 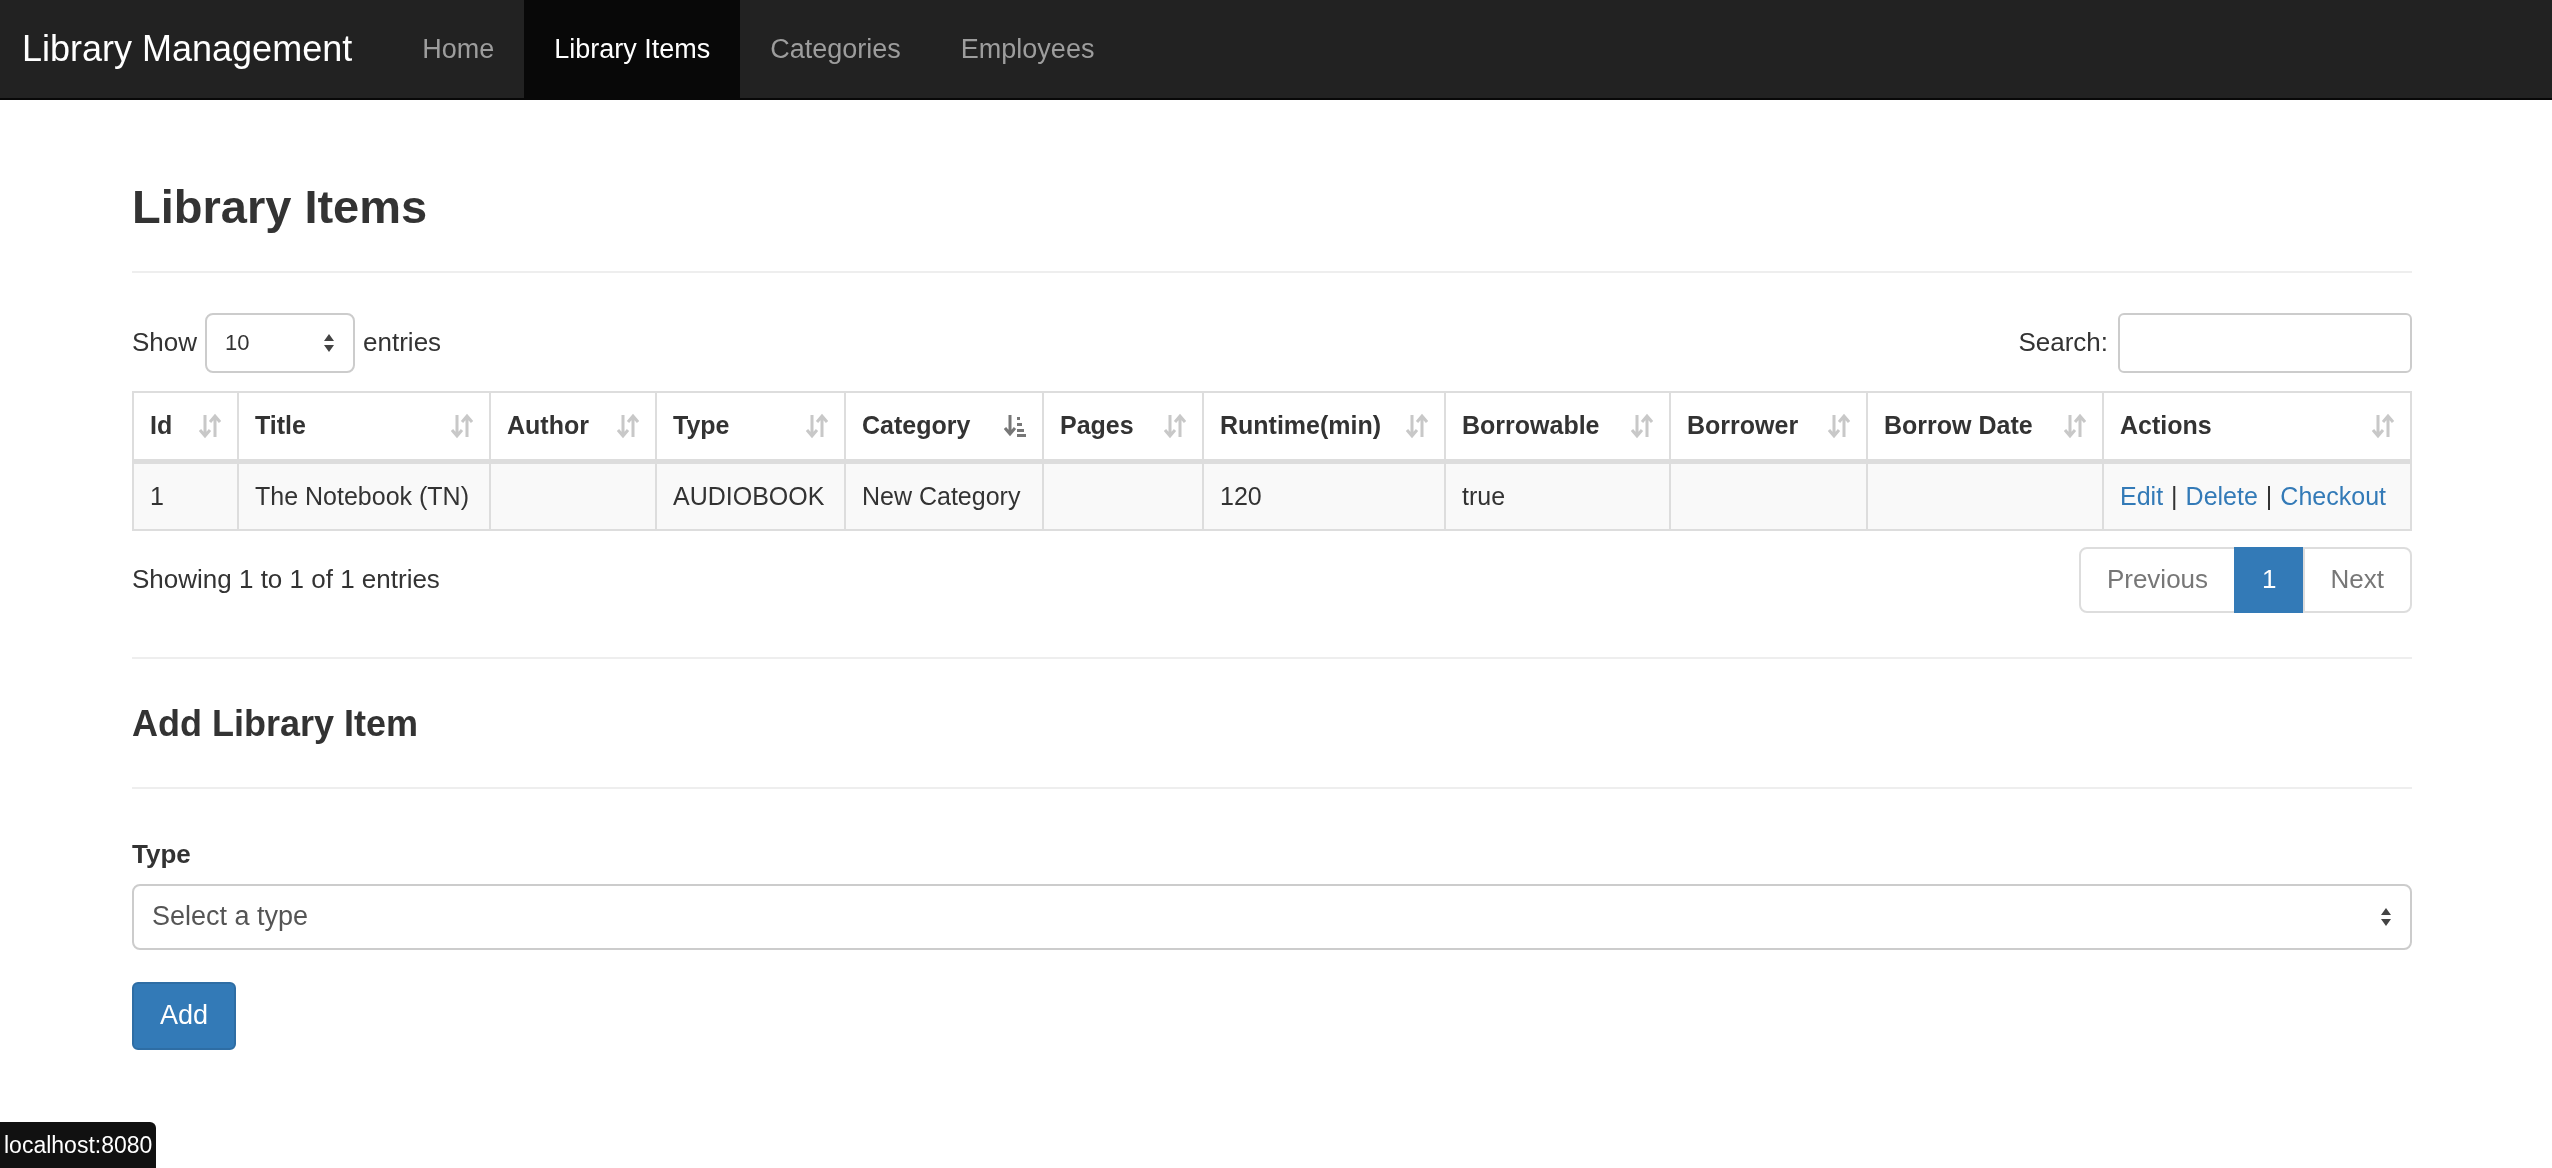 What do you see at coordinates (162, 854) in the screenshot?
I see `field-label: Type` at bounding box center [162, 854].